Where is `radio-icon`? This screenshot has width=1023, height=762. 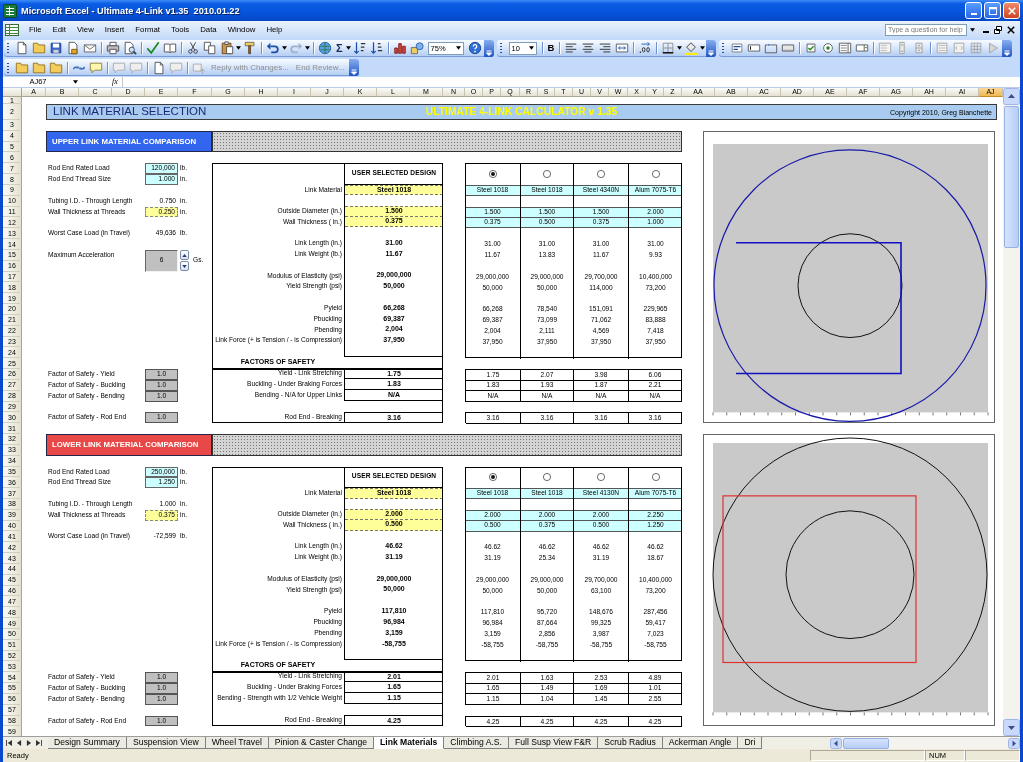 radio-icon is located at coordinates (828, 48).